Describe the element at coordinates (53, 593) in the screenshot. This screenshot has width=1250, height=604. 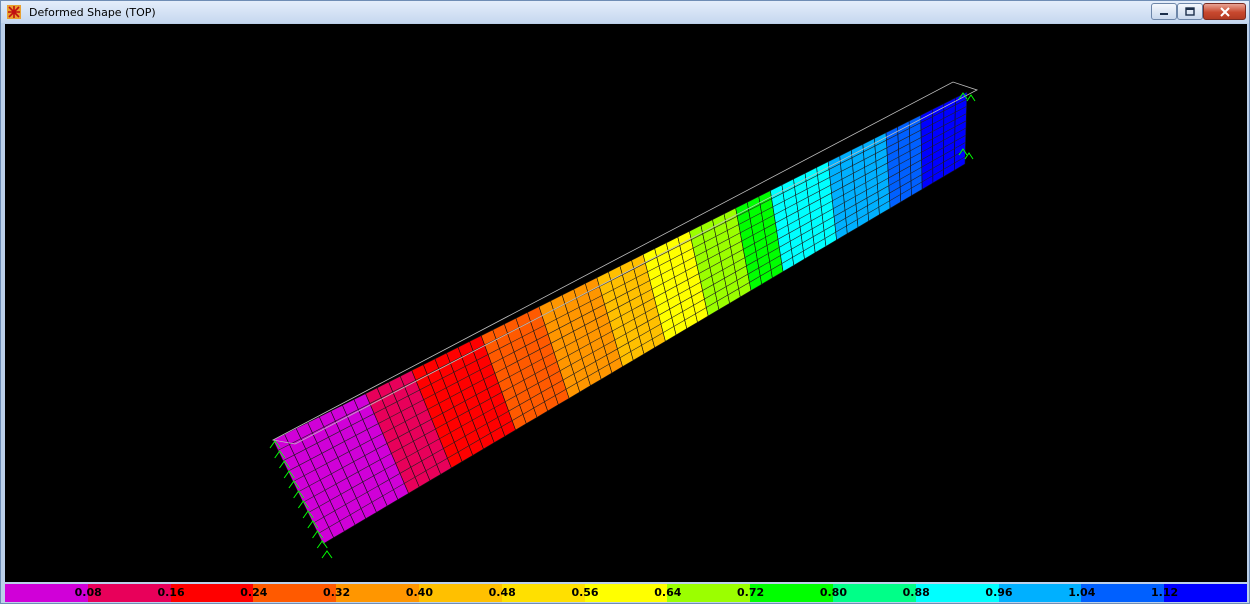
I see `legend-swatch: 0.08` at that location.